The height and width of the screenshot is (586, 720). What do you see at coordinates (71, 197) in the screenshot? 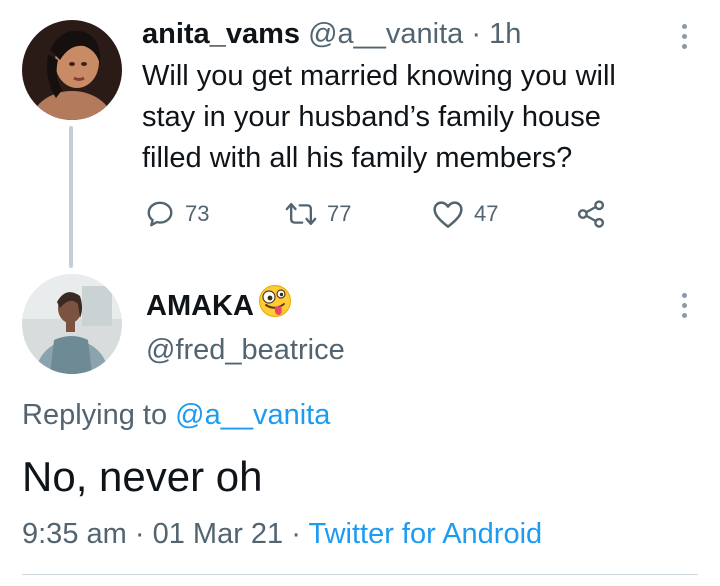
I see `thread-connector-line` at bounding box center [71, 197].